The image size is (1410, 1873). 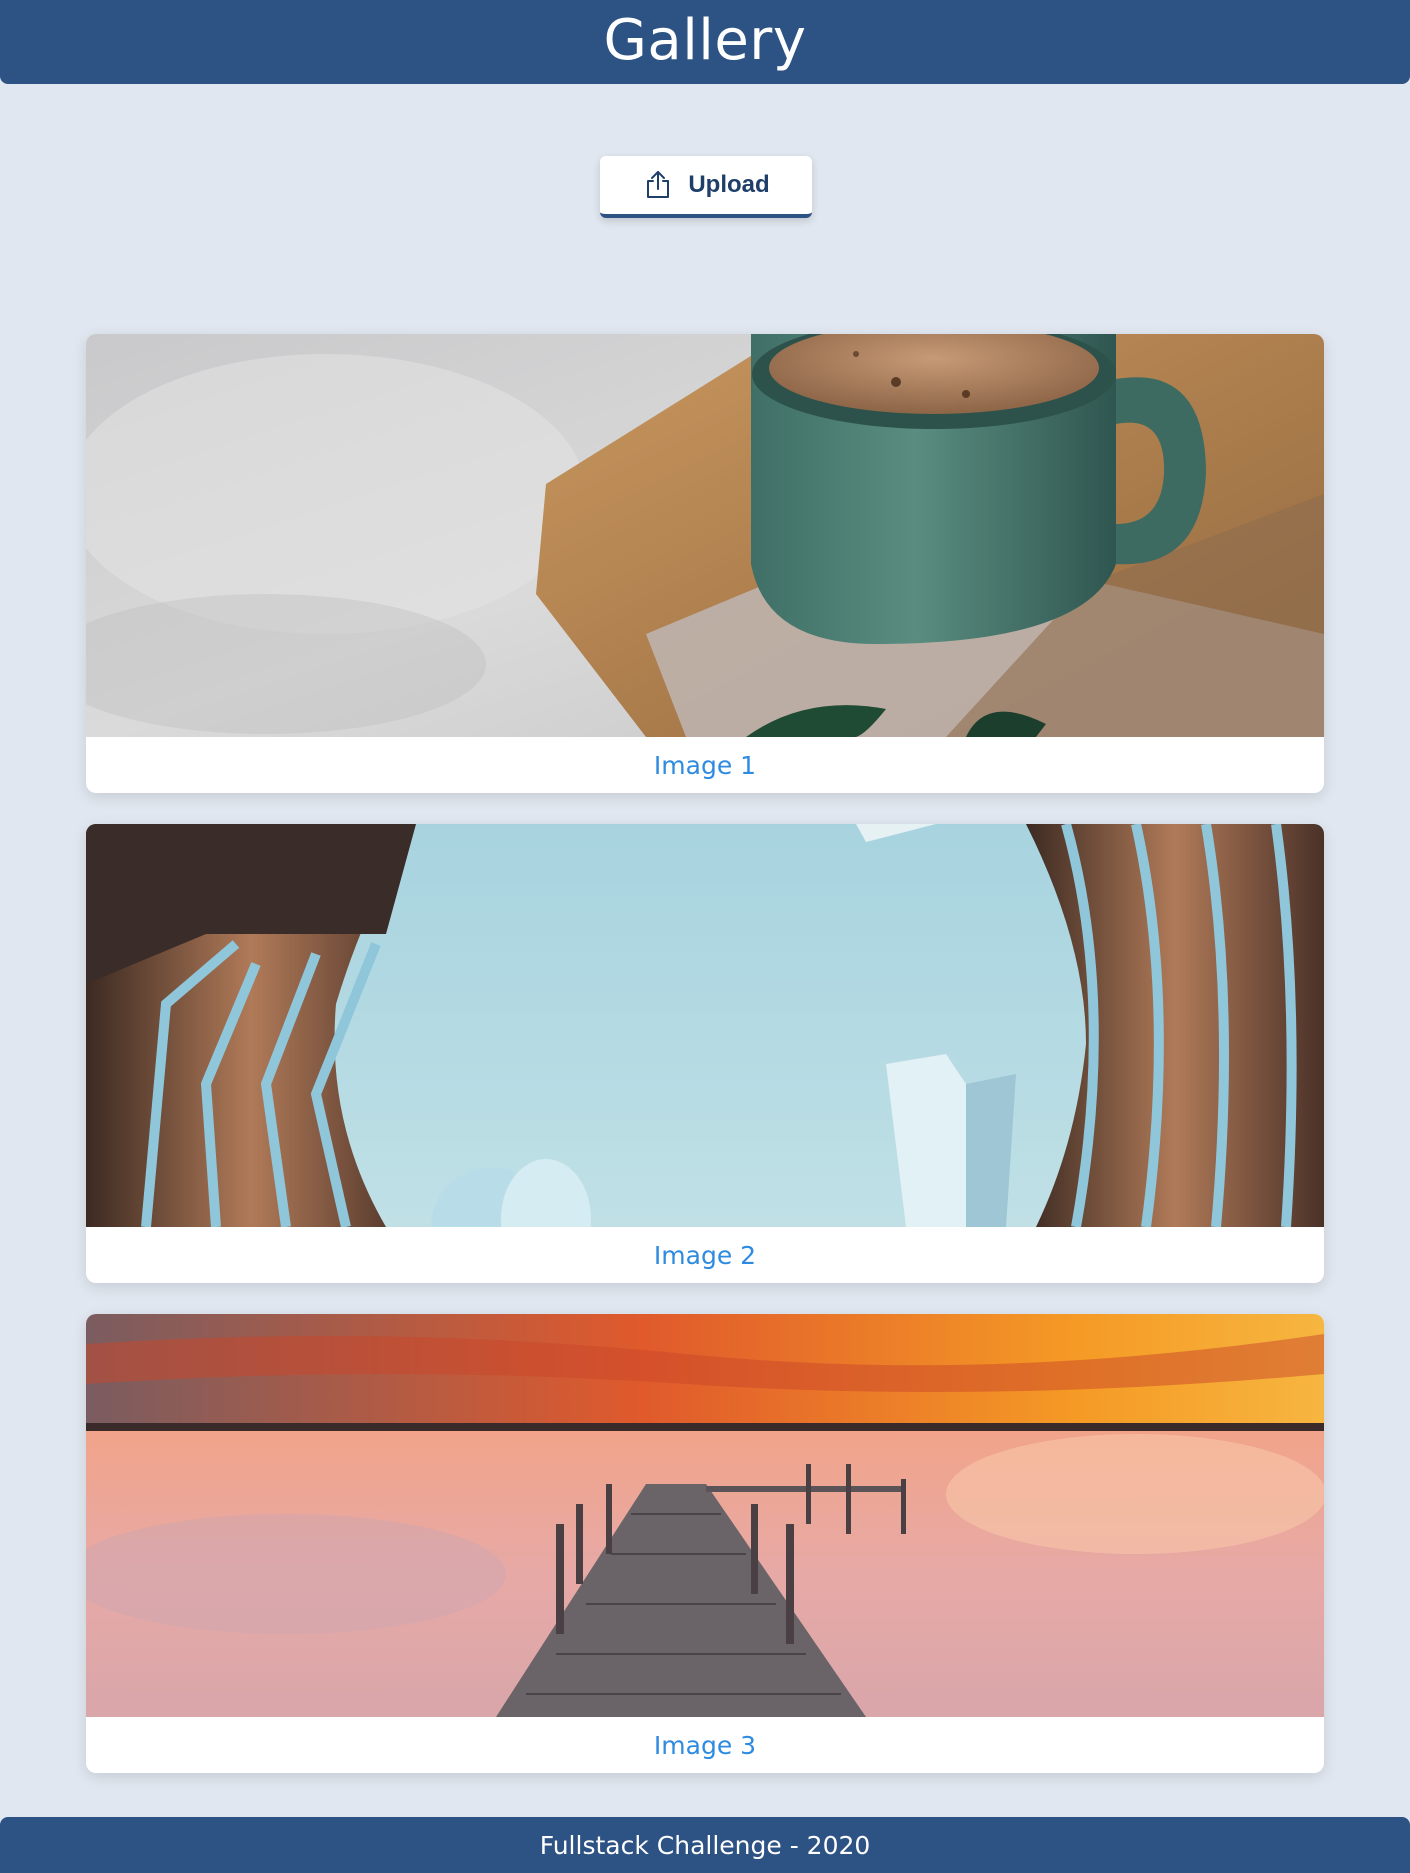 What do you see at coordinates (705, 1845) in the screenshot?
I see `page-footer: Fullstack Challenge - 2020` at bounding box center [705, 1845].